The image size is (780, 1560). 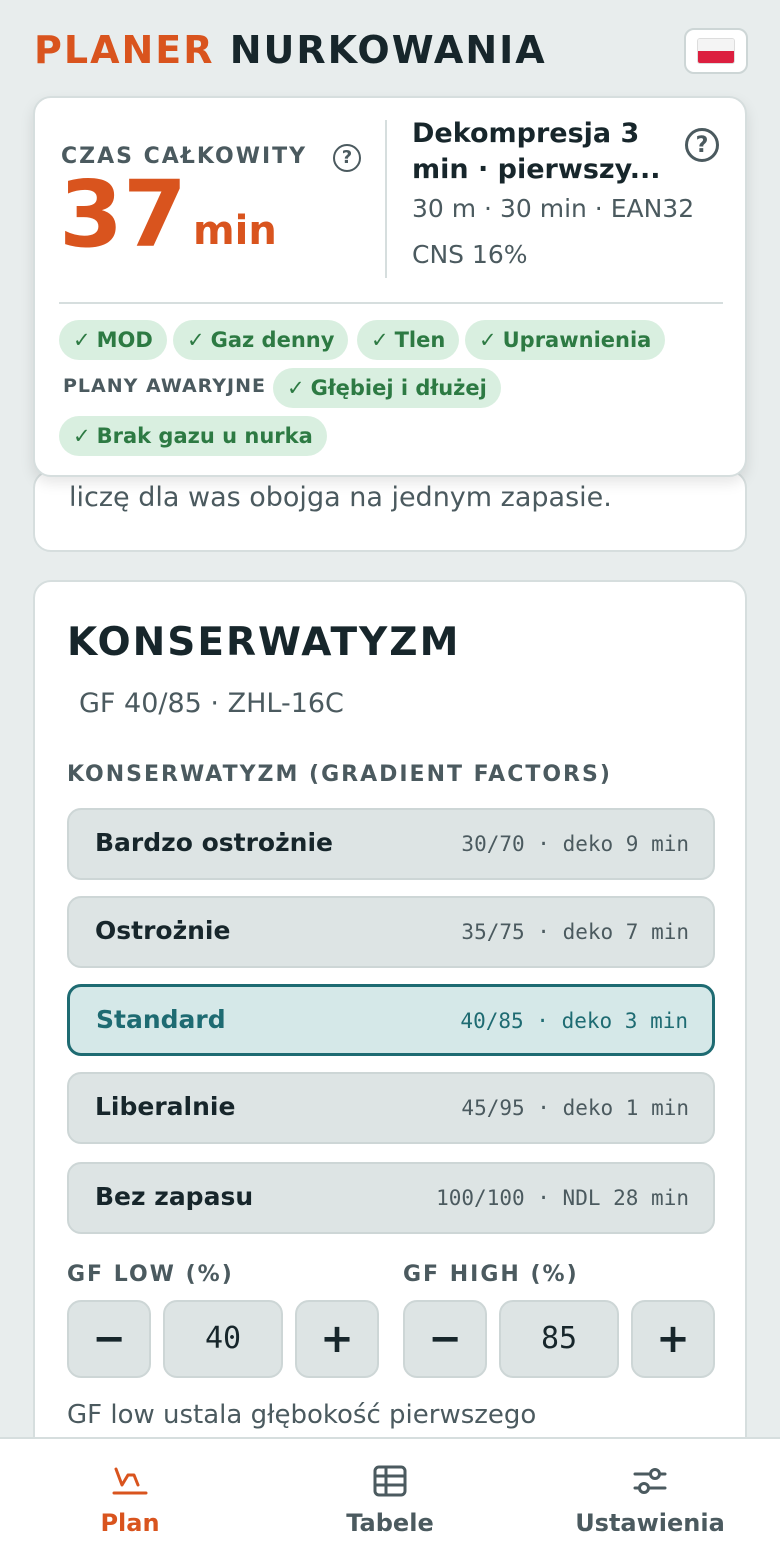 I want to click on info-card-partial: liczę dla was obojga na jednym zapasie., so click(x=390, y=511).